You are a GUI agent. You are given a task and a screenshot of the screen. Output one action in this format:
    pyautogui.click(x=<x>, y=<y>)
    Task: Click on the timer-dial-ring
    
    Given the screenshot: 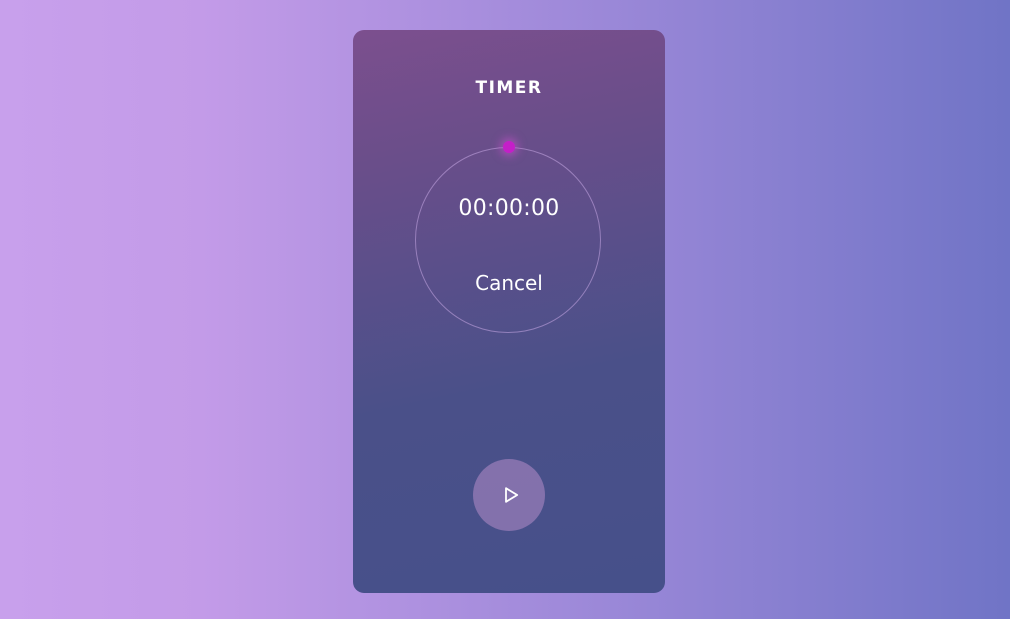 What is the action you would take?
    pyautogui.click(x=508, y=240)
    